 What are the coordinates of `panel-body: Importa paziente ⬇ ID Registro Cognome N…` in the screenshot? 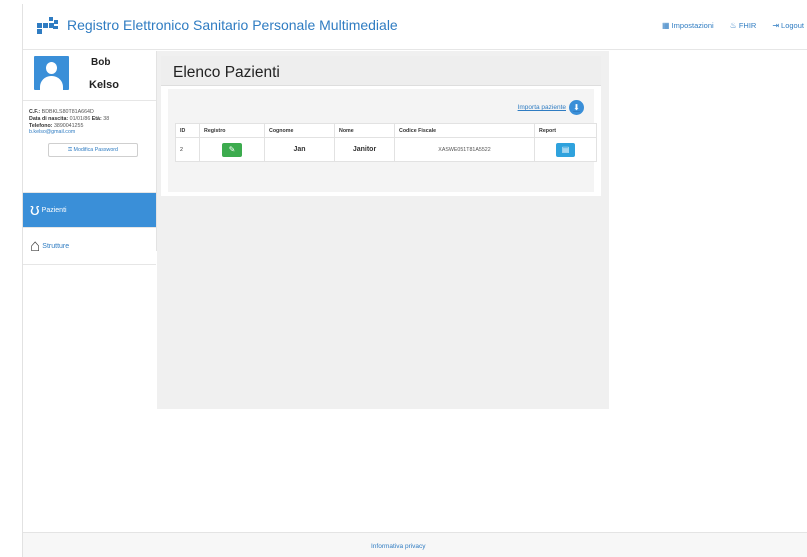 It's located at (382, 140).